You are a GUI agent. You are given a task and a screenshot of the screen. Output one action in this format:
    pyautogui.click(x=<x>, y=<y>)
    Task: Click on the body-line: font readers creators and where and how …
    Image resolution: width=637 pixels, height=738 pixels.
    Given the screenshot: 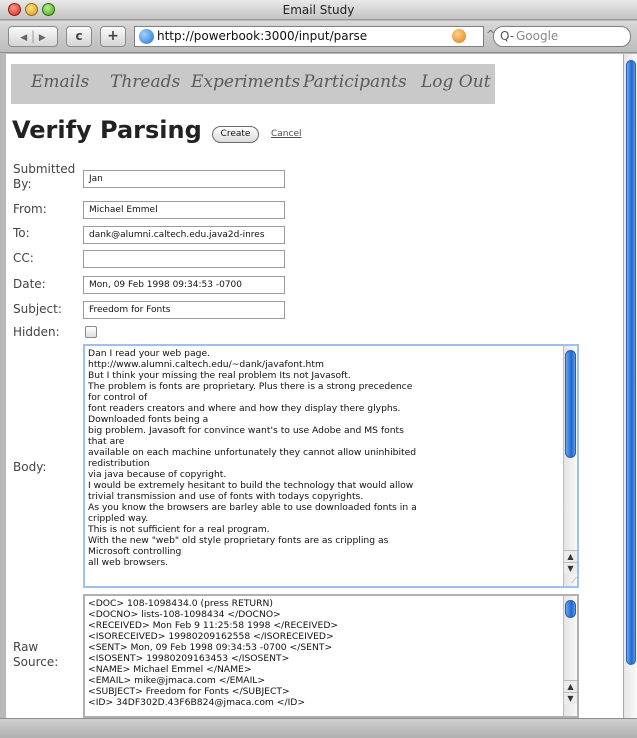 What is the action you would take?
    pyautogui.click(x=244, y=408)
    